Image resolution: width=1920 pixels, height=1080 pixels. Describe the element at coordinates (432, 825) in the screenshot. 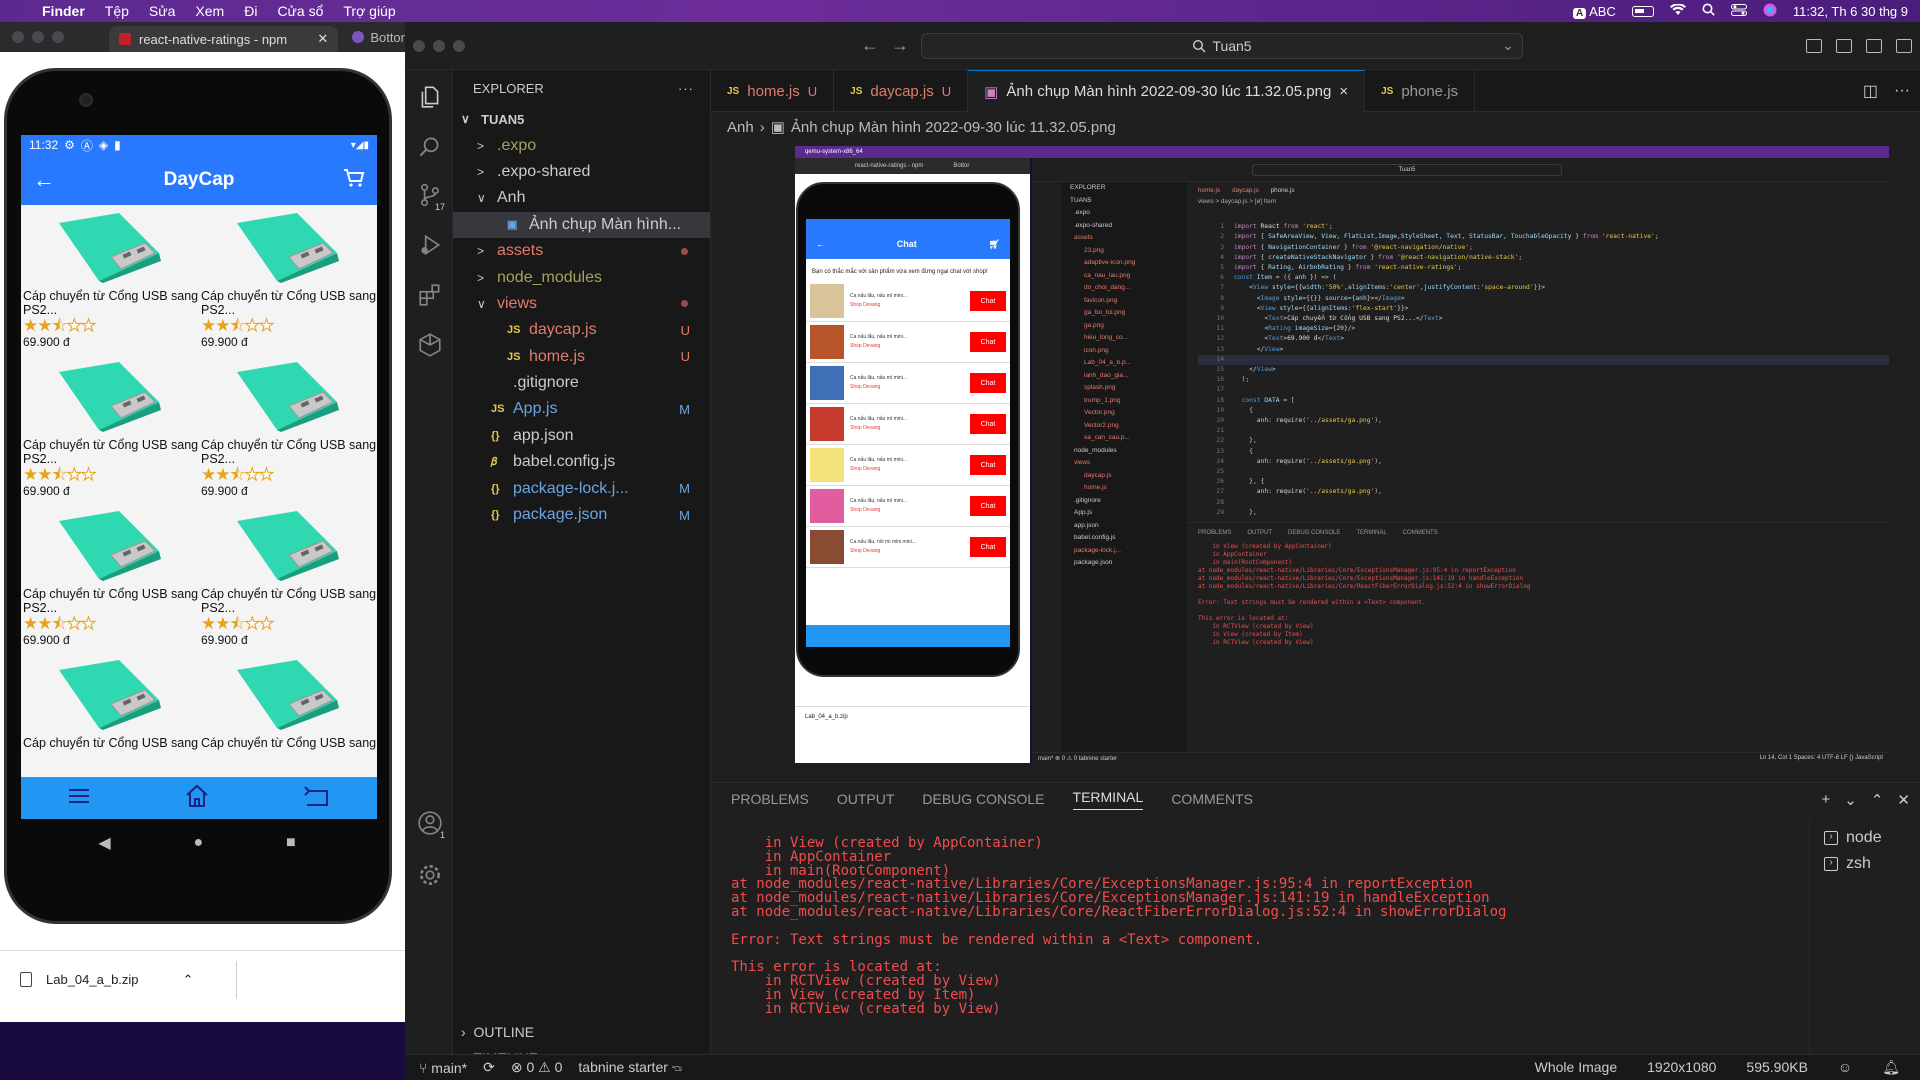

I see `accounts-icon: 1` at that location.